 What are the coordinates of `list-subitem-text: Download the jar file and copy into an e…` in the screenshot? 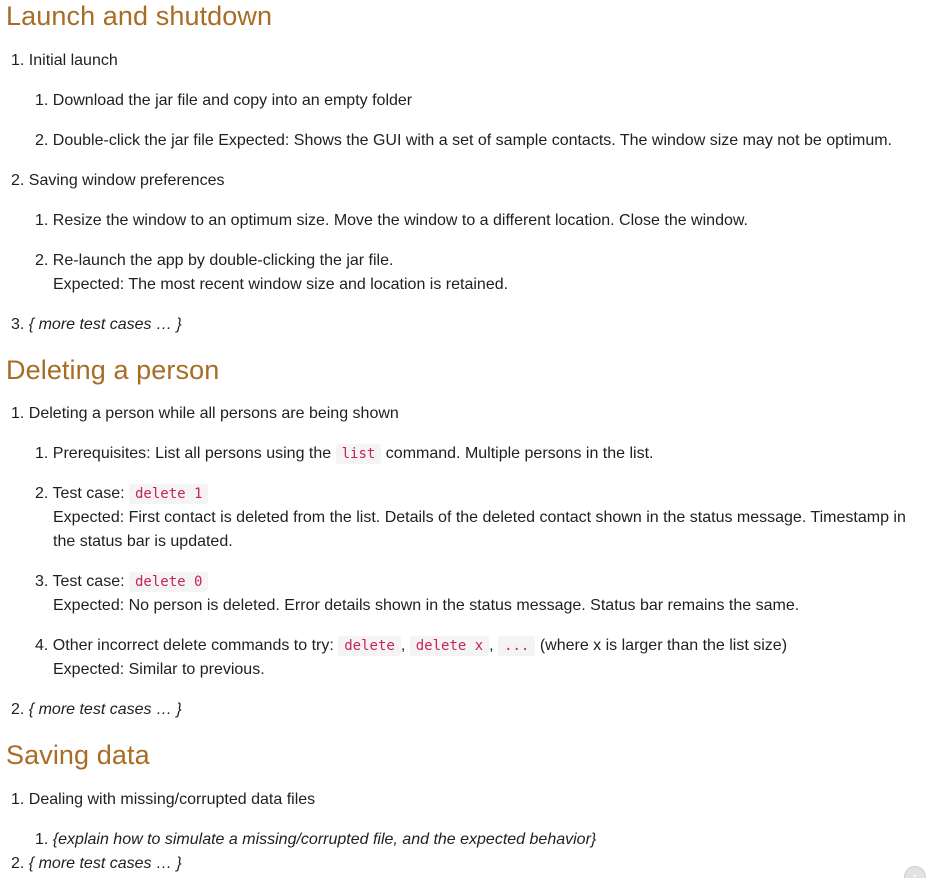 It's located at (232, 100).